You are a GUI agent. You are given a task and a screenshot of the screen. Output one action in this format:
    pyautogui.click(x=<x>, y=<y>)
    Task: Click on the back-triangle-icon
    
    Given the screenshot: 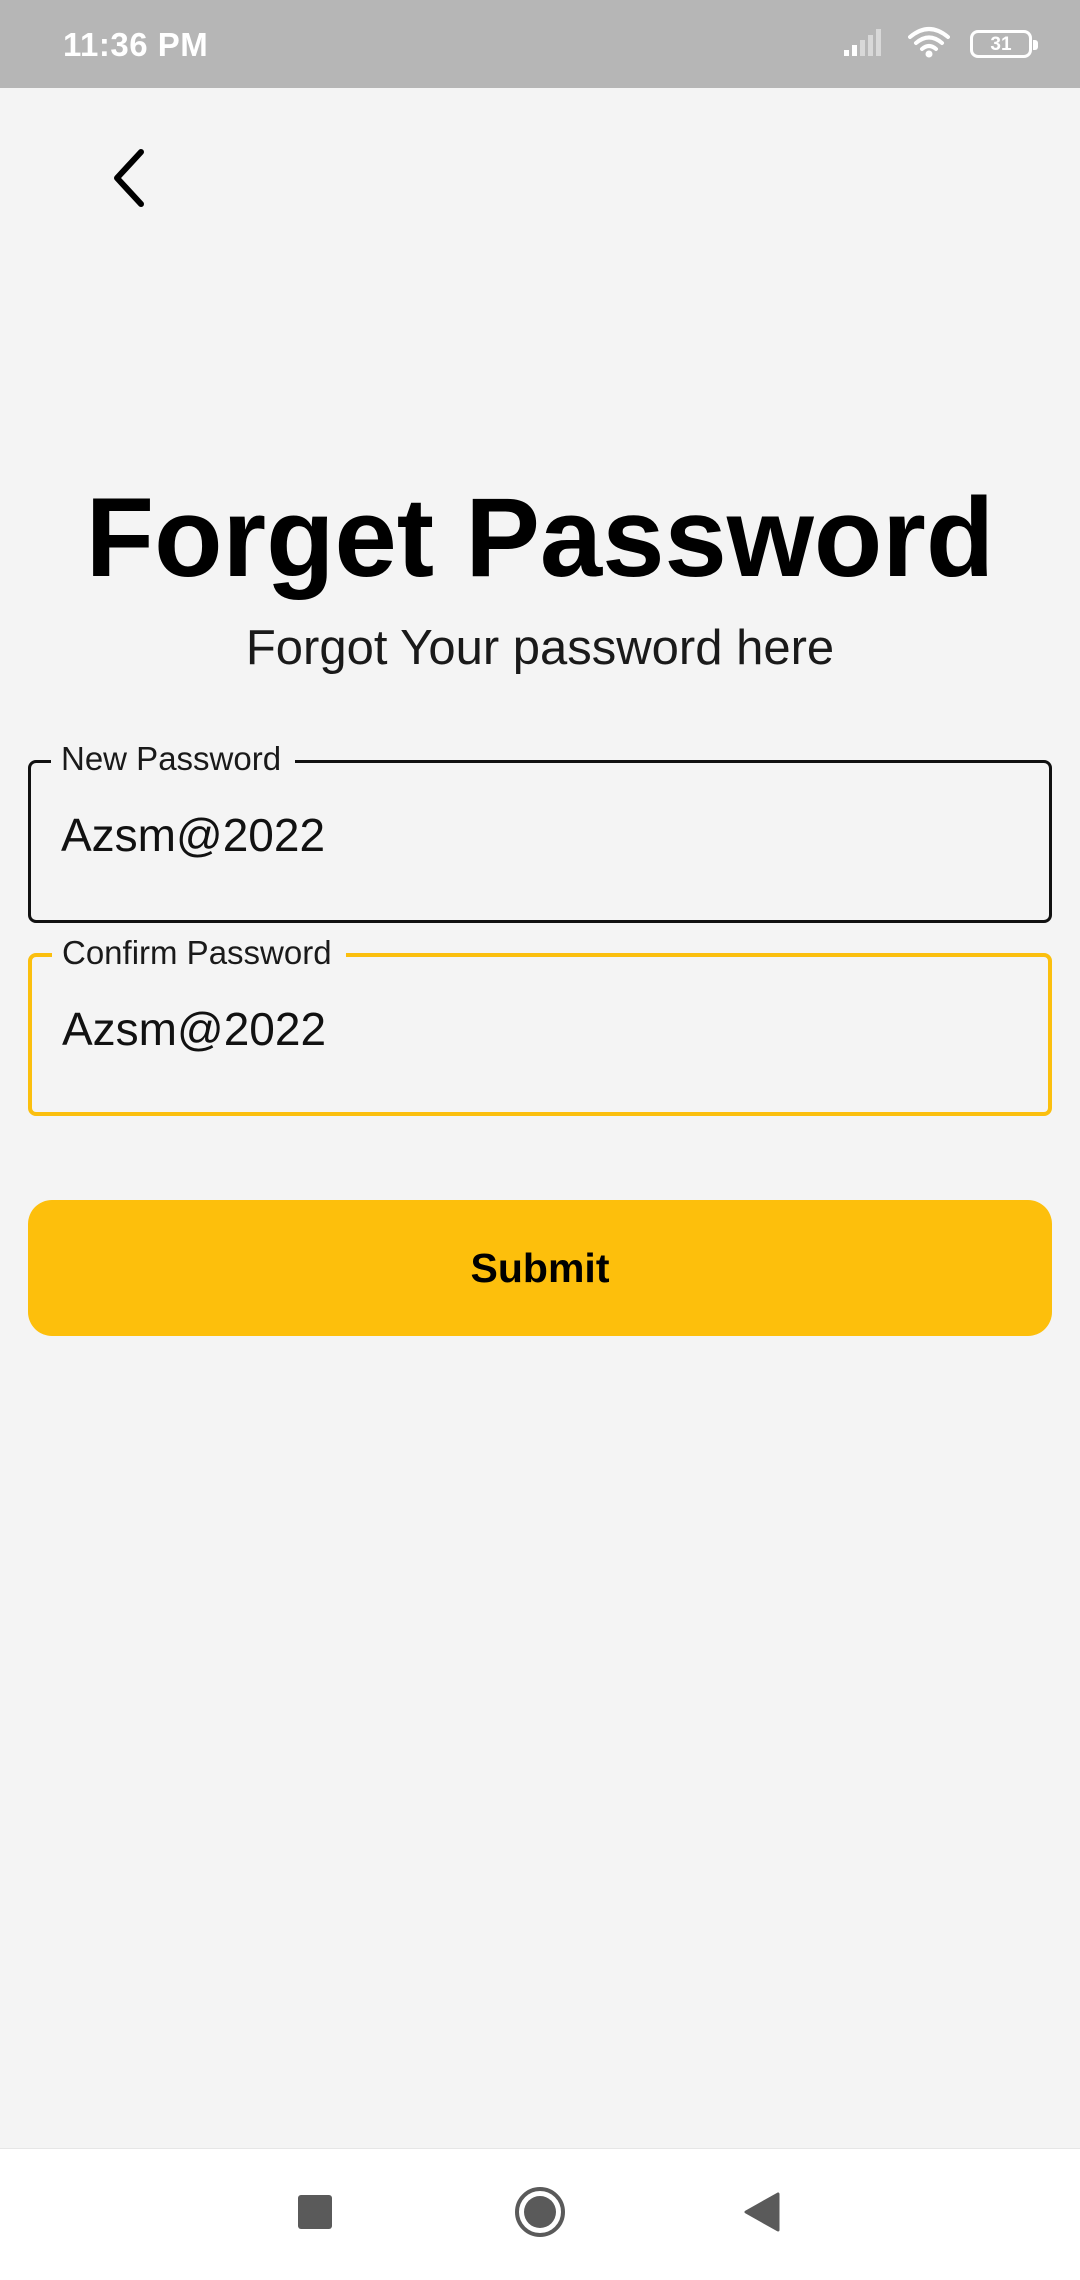 What is the action you would take?
    pyautogui.click(x=761, y=2214)
    